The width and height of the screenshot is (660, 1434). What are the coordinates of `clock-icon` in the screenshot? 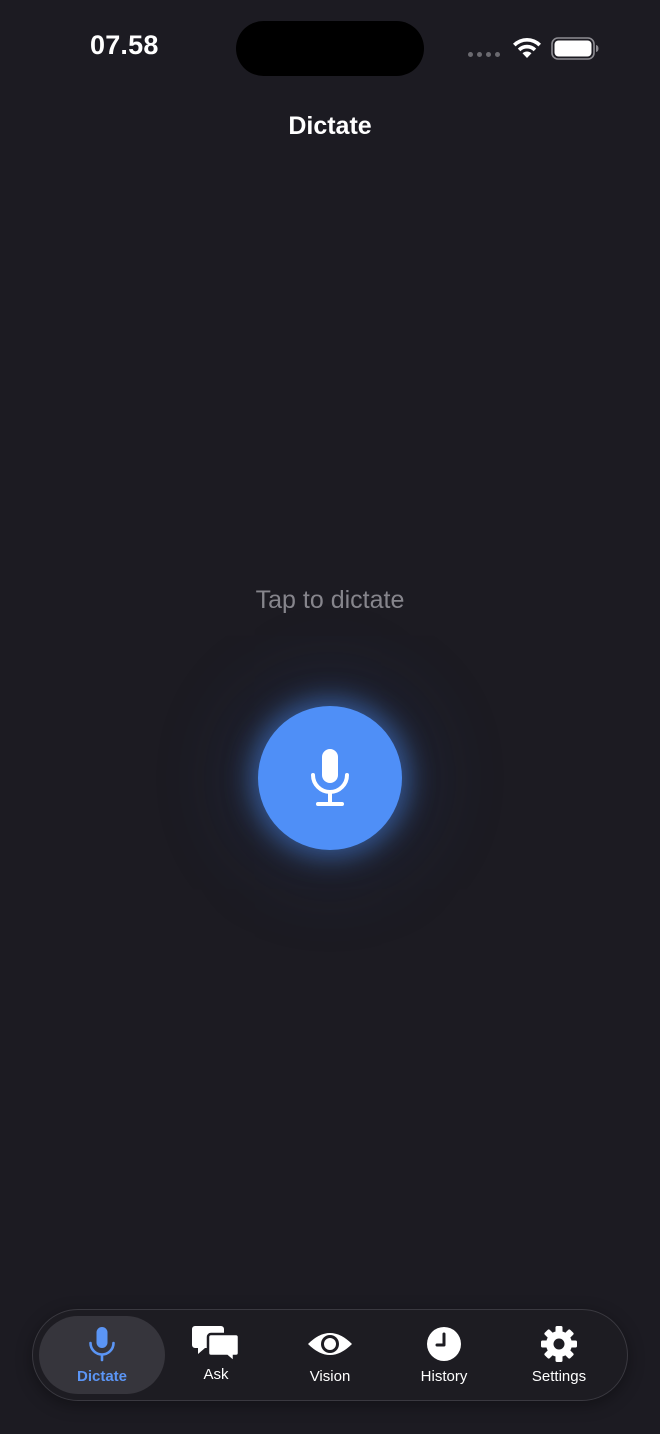 It's located at (444, 1344).